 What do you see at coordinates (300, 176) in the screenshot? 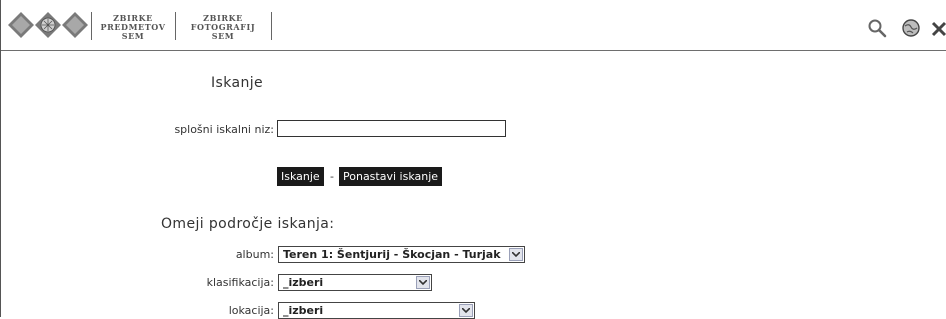
I see `search-button: Iskanje` at bounding box center [300, 176].